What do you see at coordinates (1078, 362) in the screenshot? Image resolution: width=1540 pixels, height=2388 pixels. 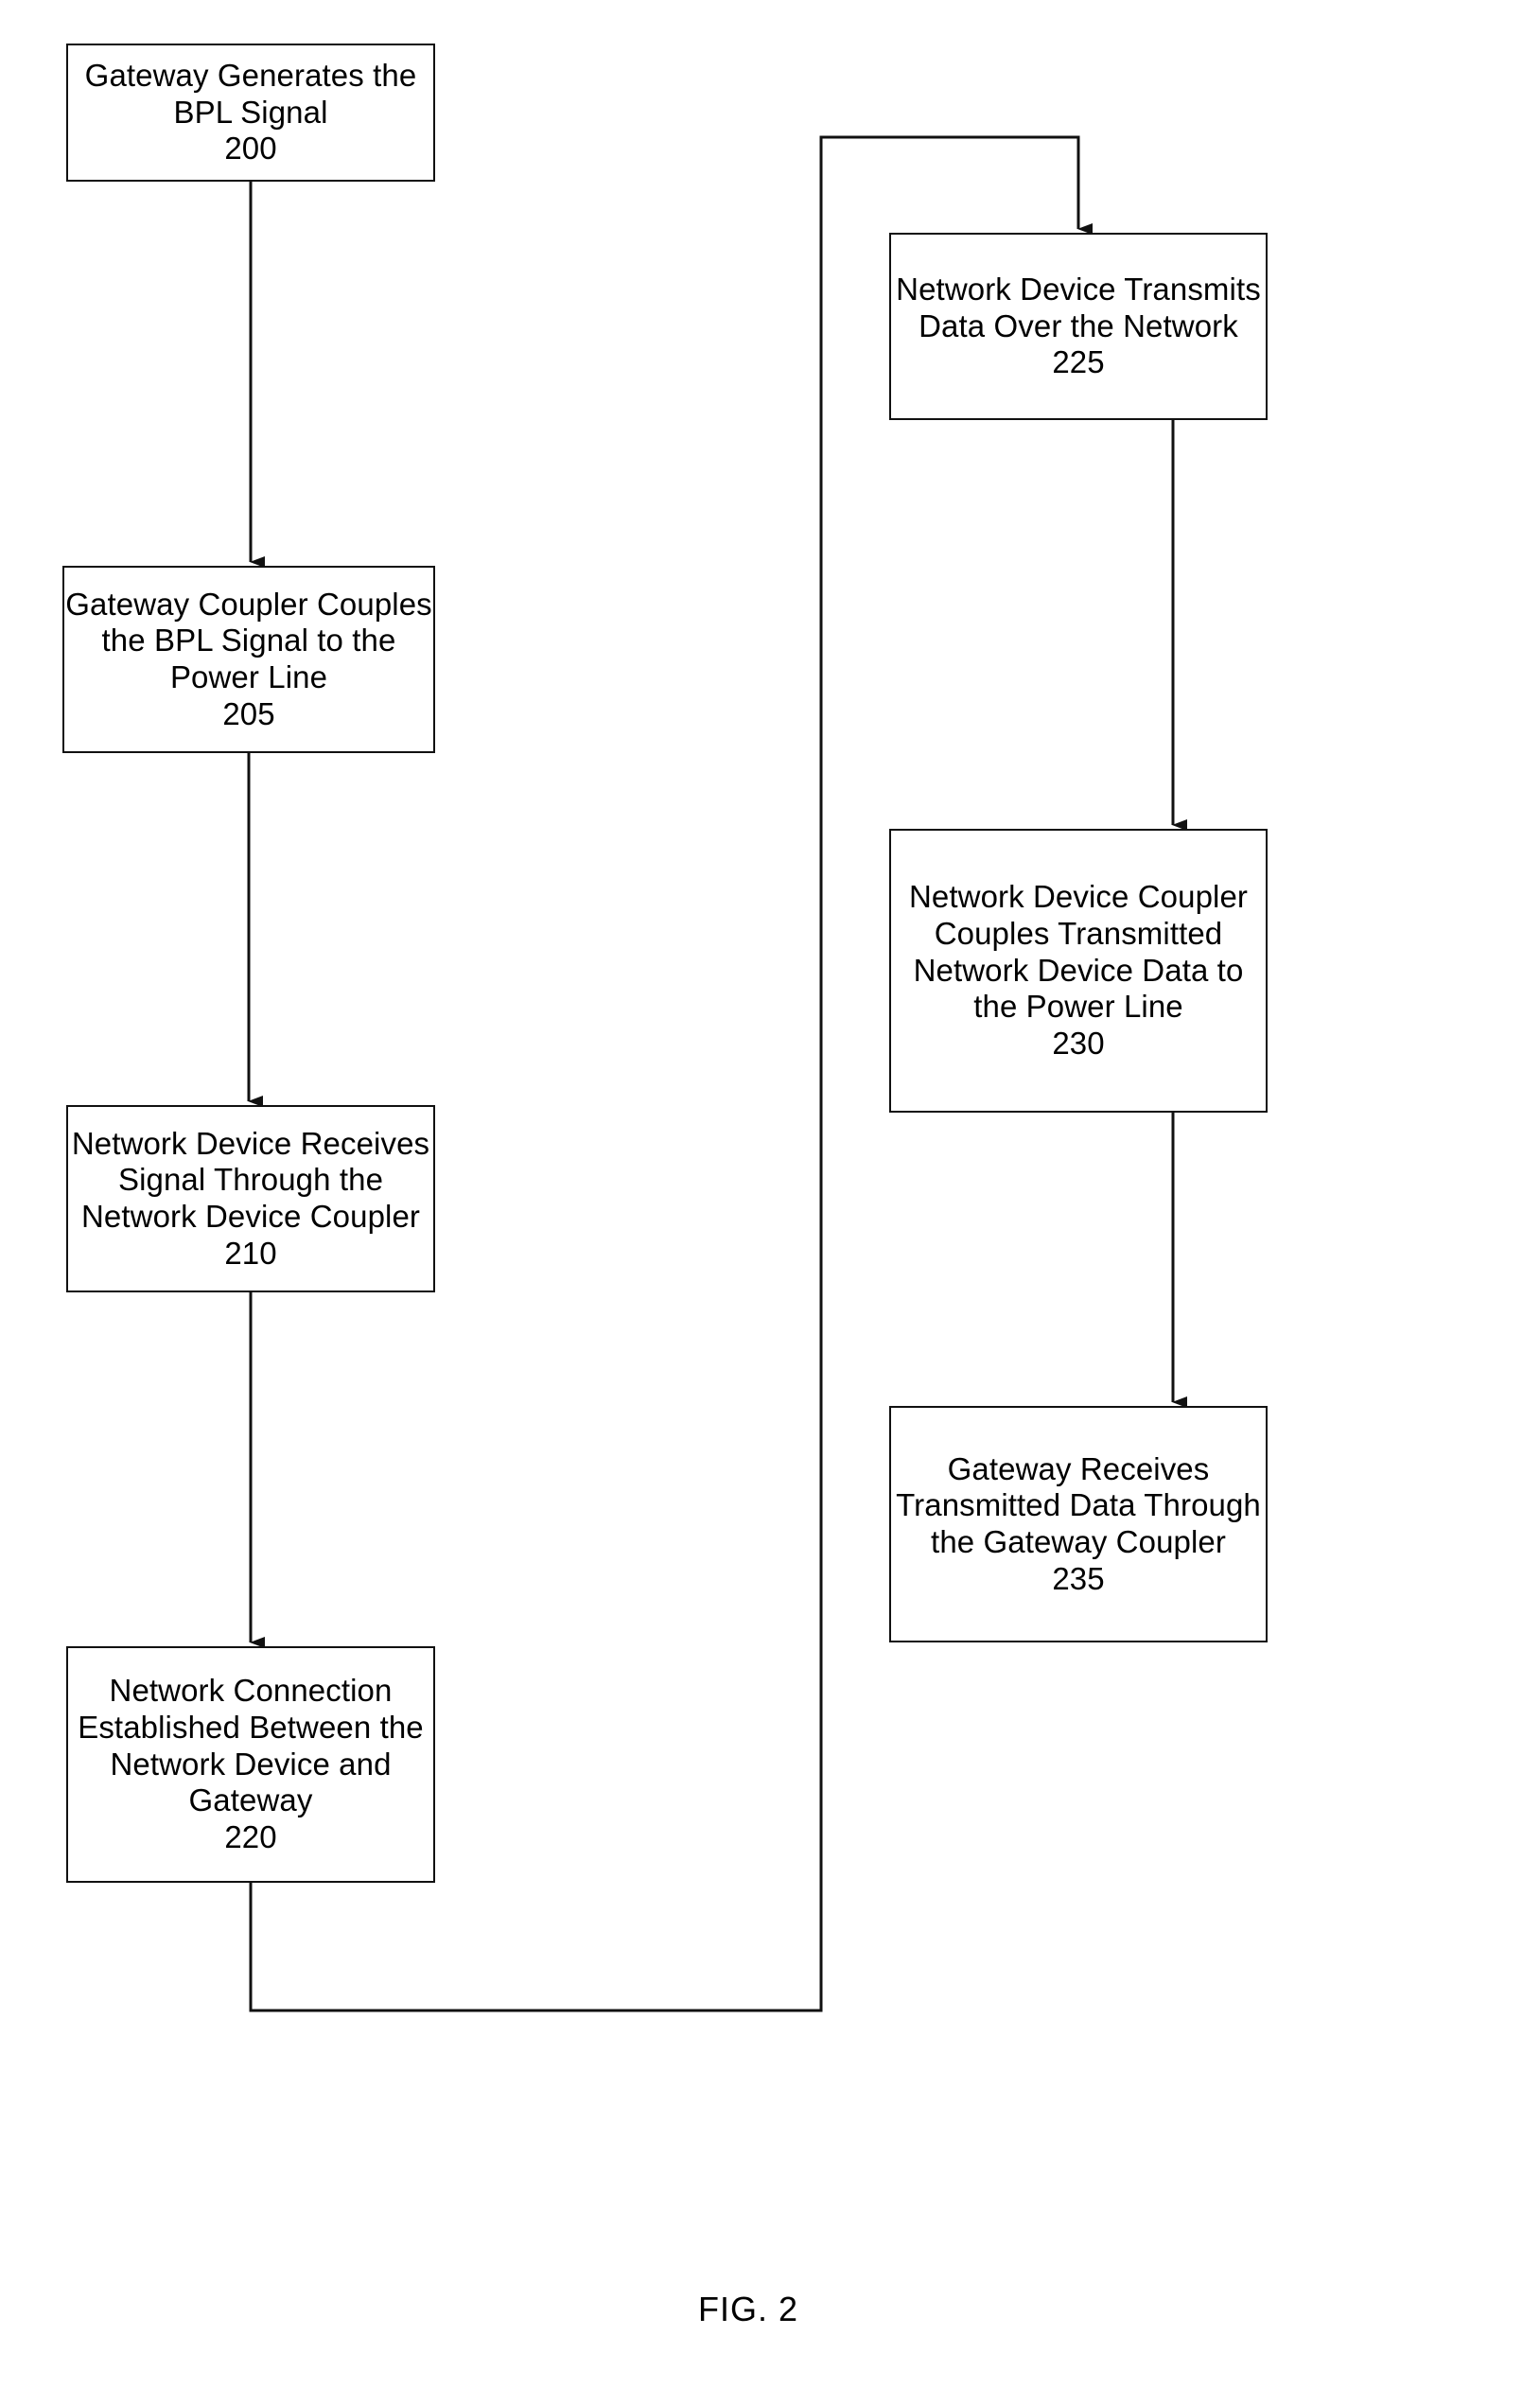 I see `node-225-ref: 225` at bounding box center [1078, 362].